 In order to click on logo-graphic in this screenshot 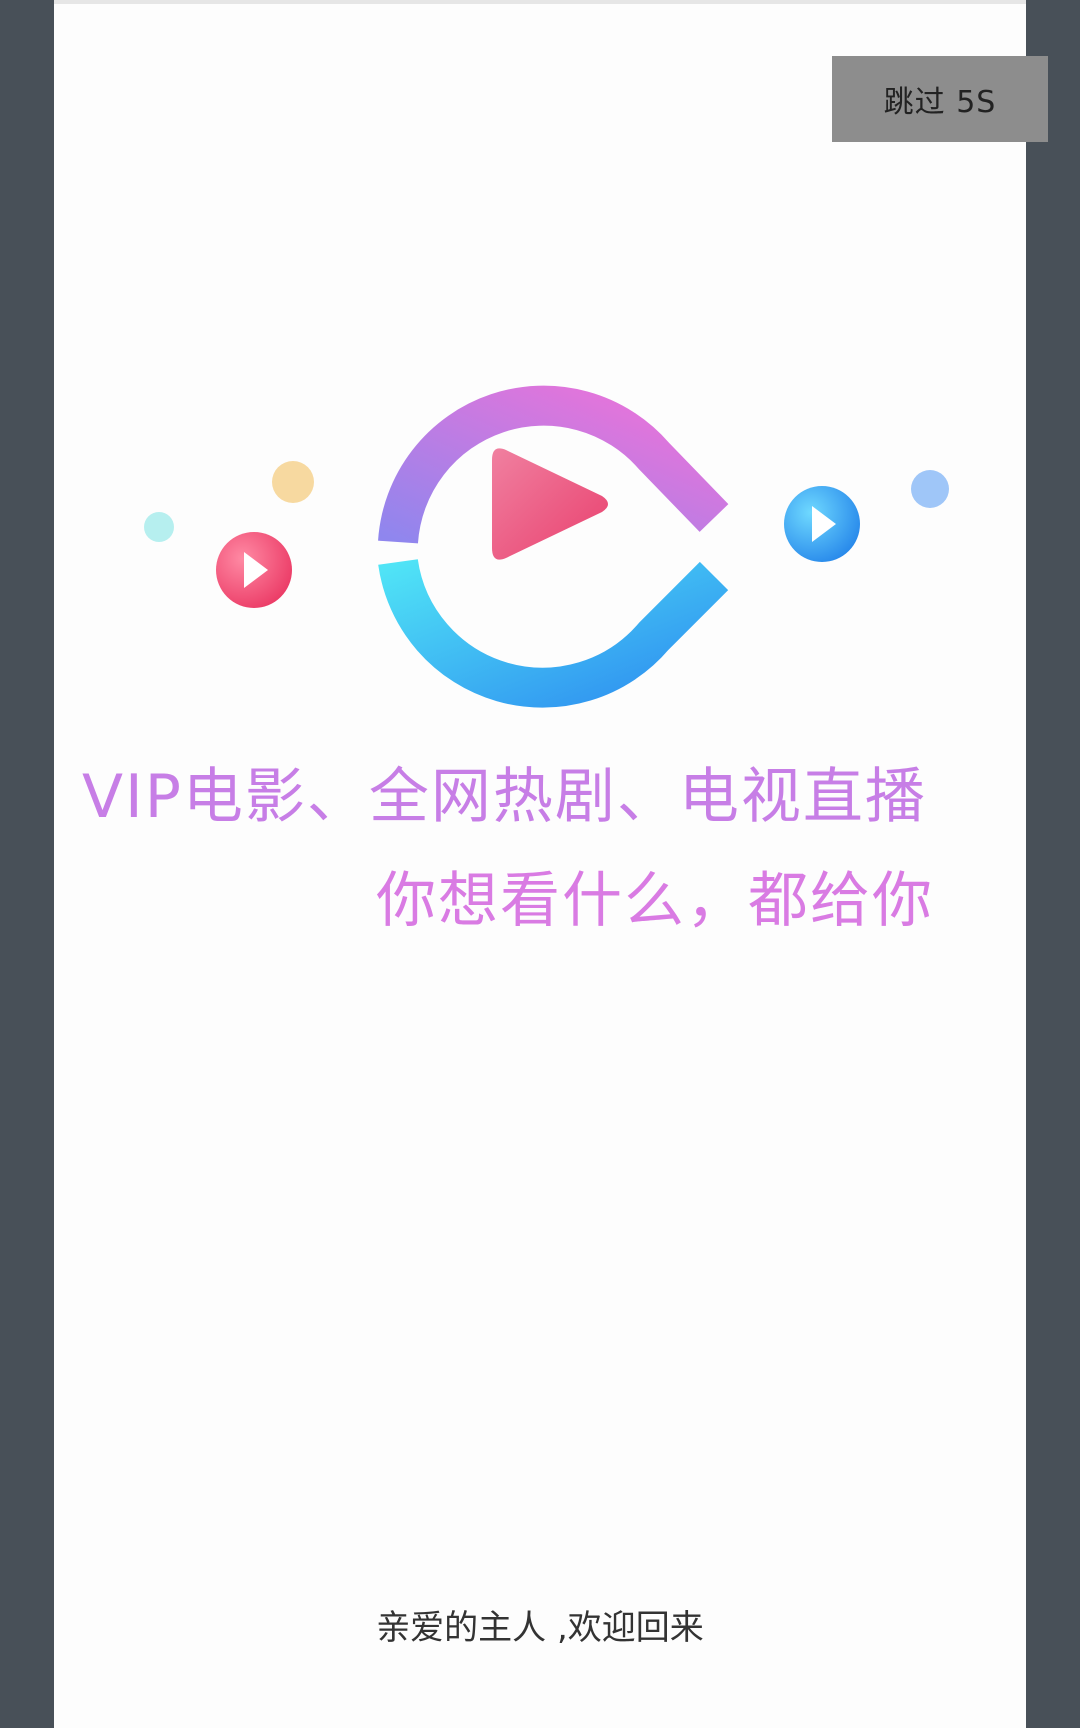, I will do `click(546, 546)`.